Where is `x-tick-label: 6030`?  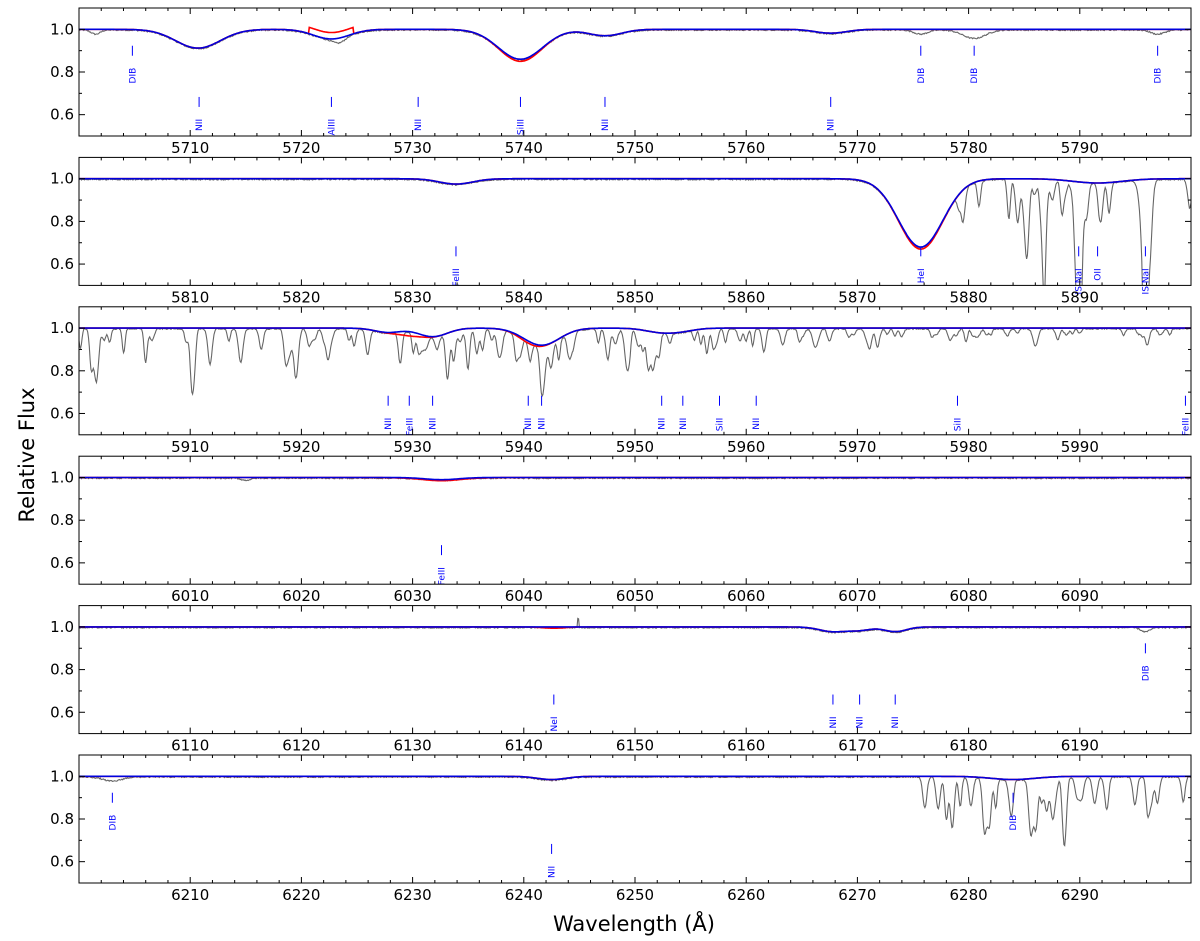 x-tick-label: 6030 is located at coordinates (413, 596).